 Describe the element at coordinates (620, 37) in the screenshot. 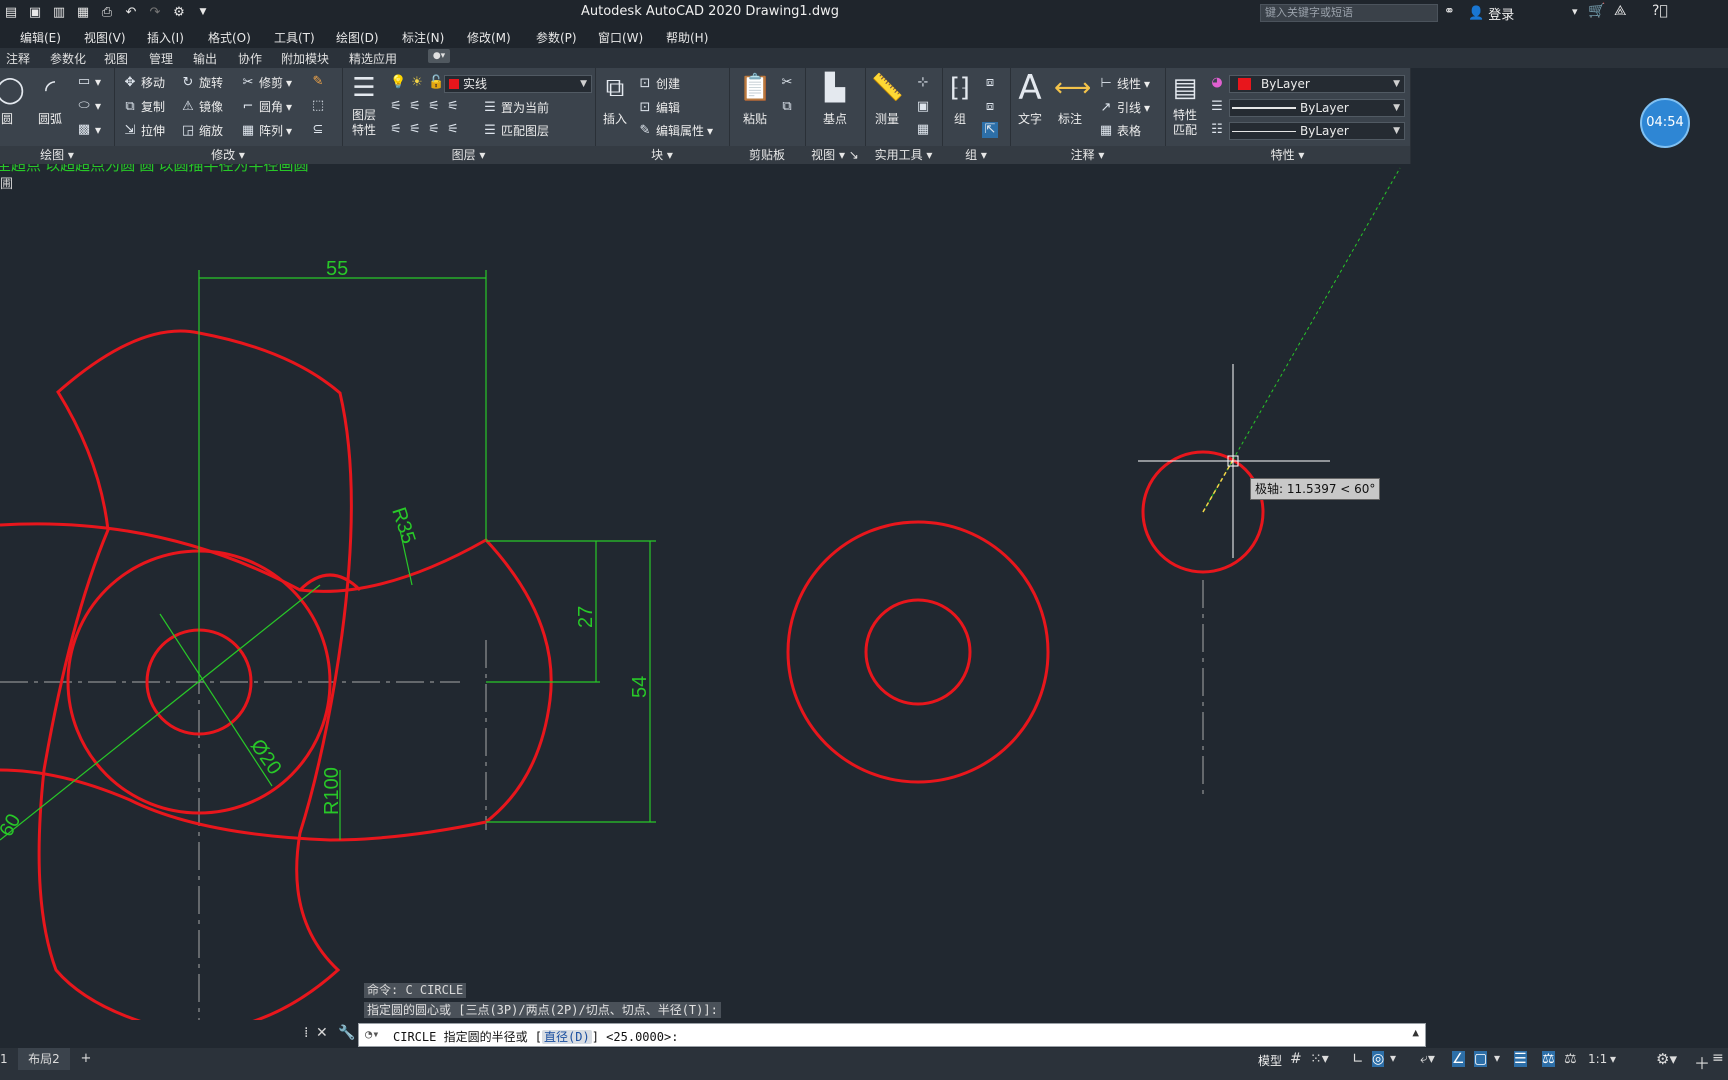

I see `menu-window: 窗口(W)` at that location.